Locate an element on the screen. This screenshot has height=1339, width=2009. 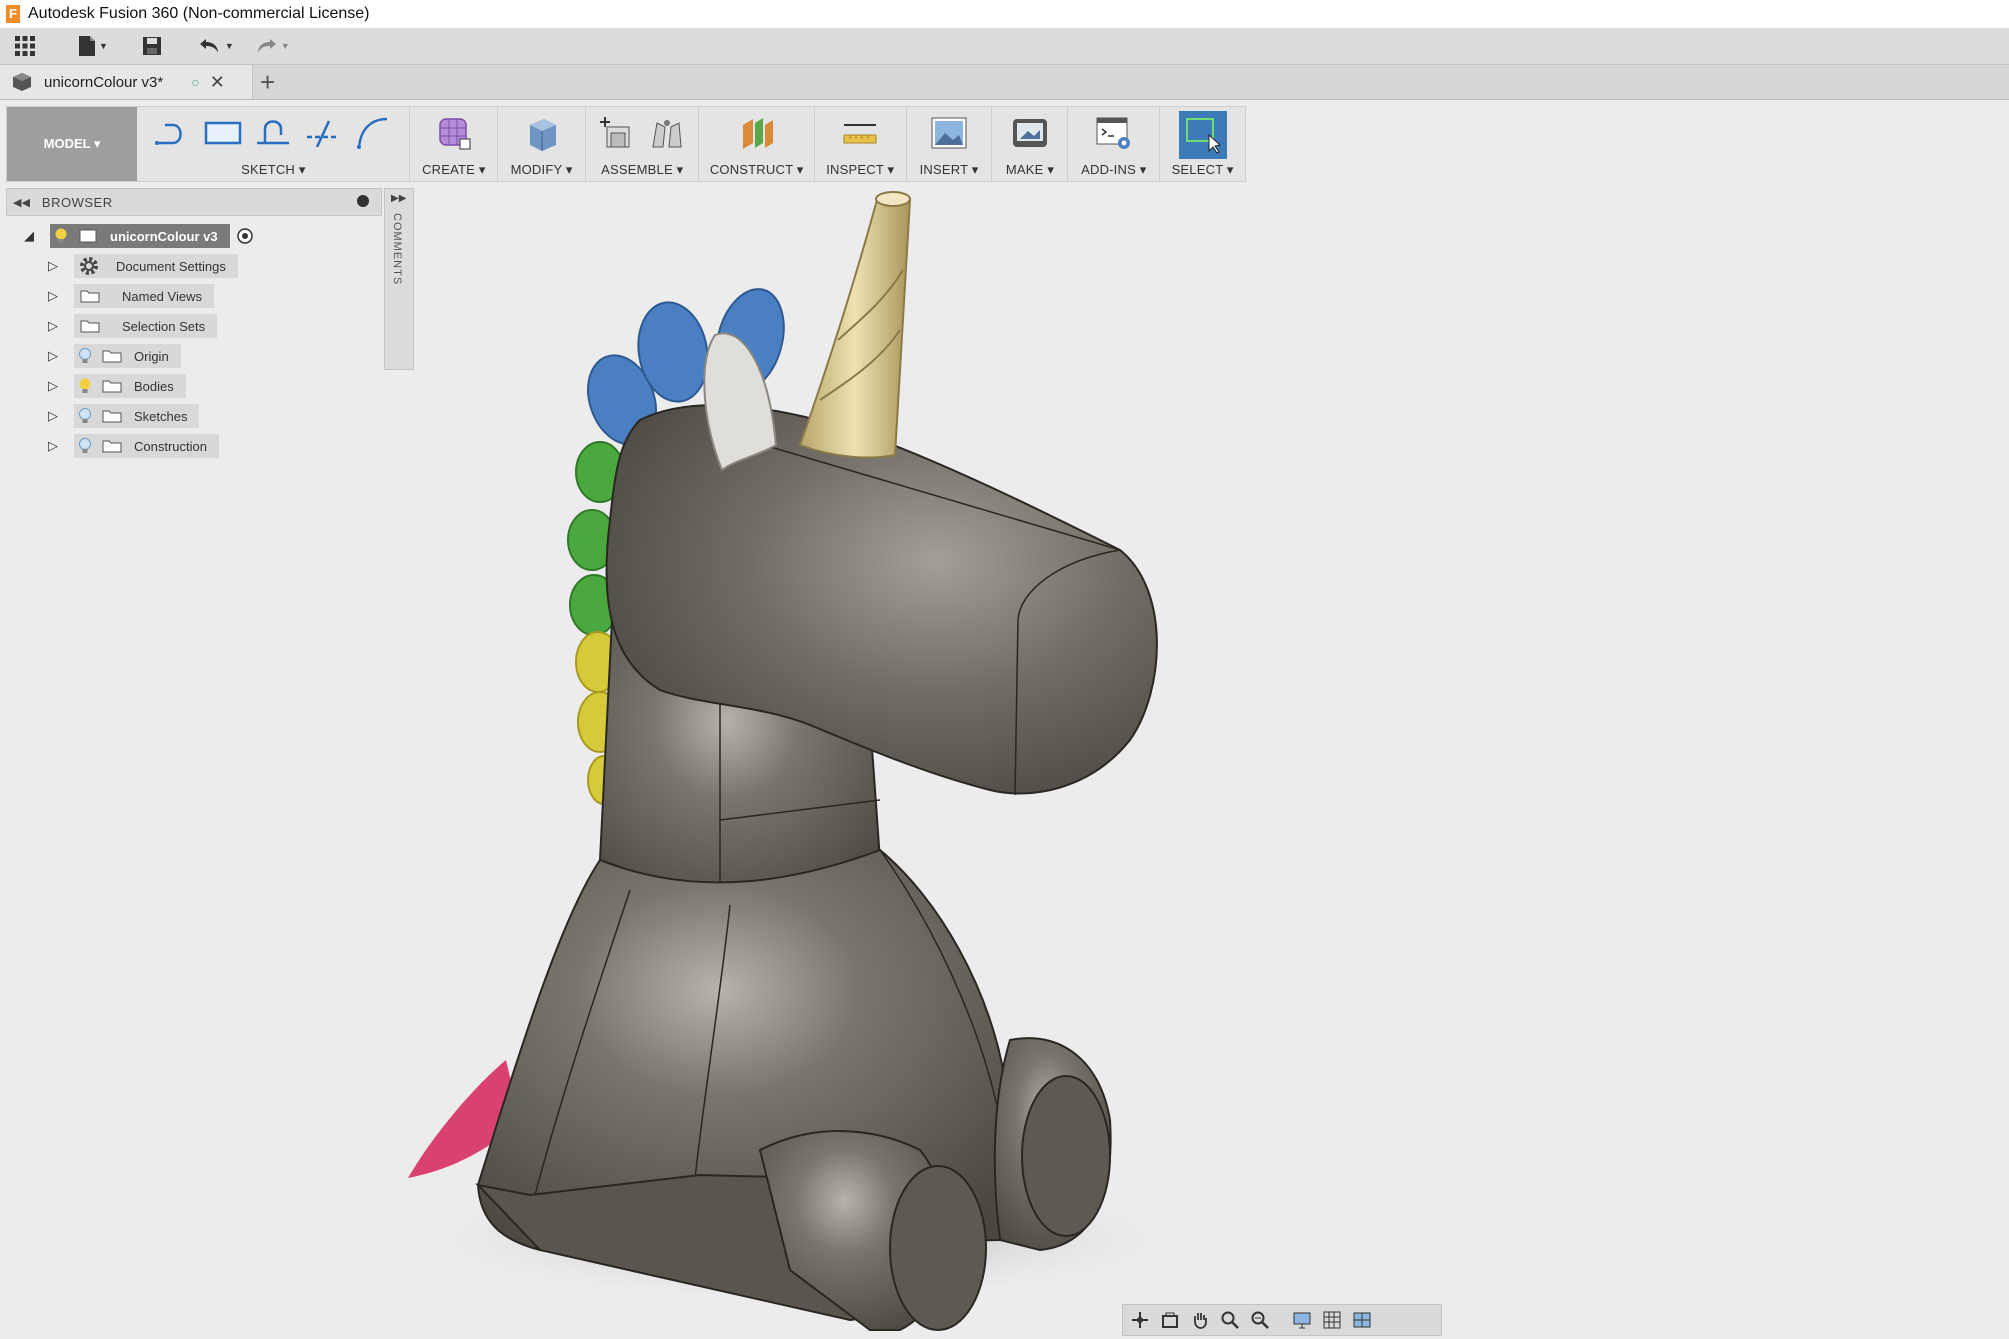
origin-node: Origin is located at coordinates (127, 356).